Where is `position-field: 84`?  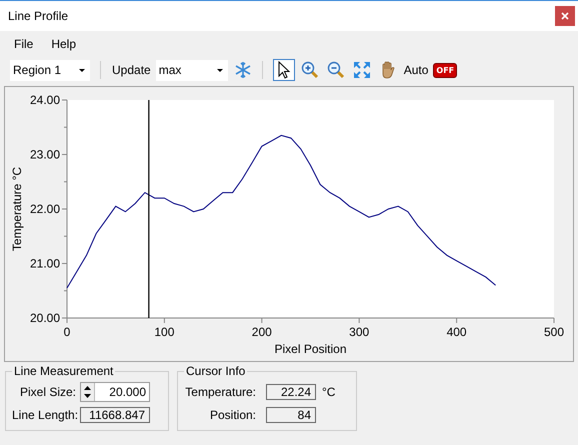
position-field: 84 is located at coordinates (291, 414).